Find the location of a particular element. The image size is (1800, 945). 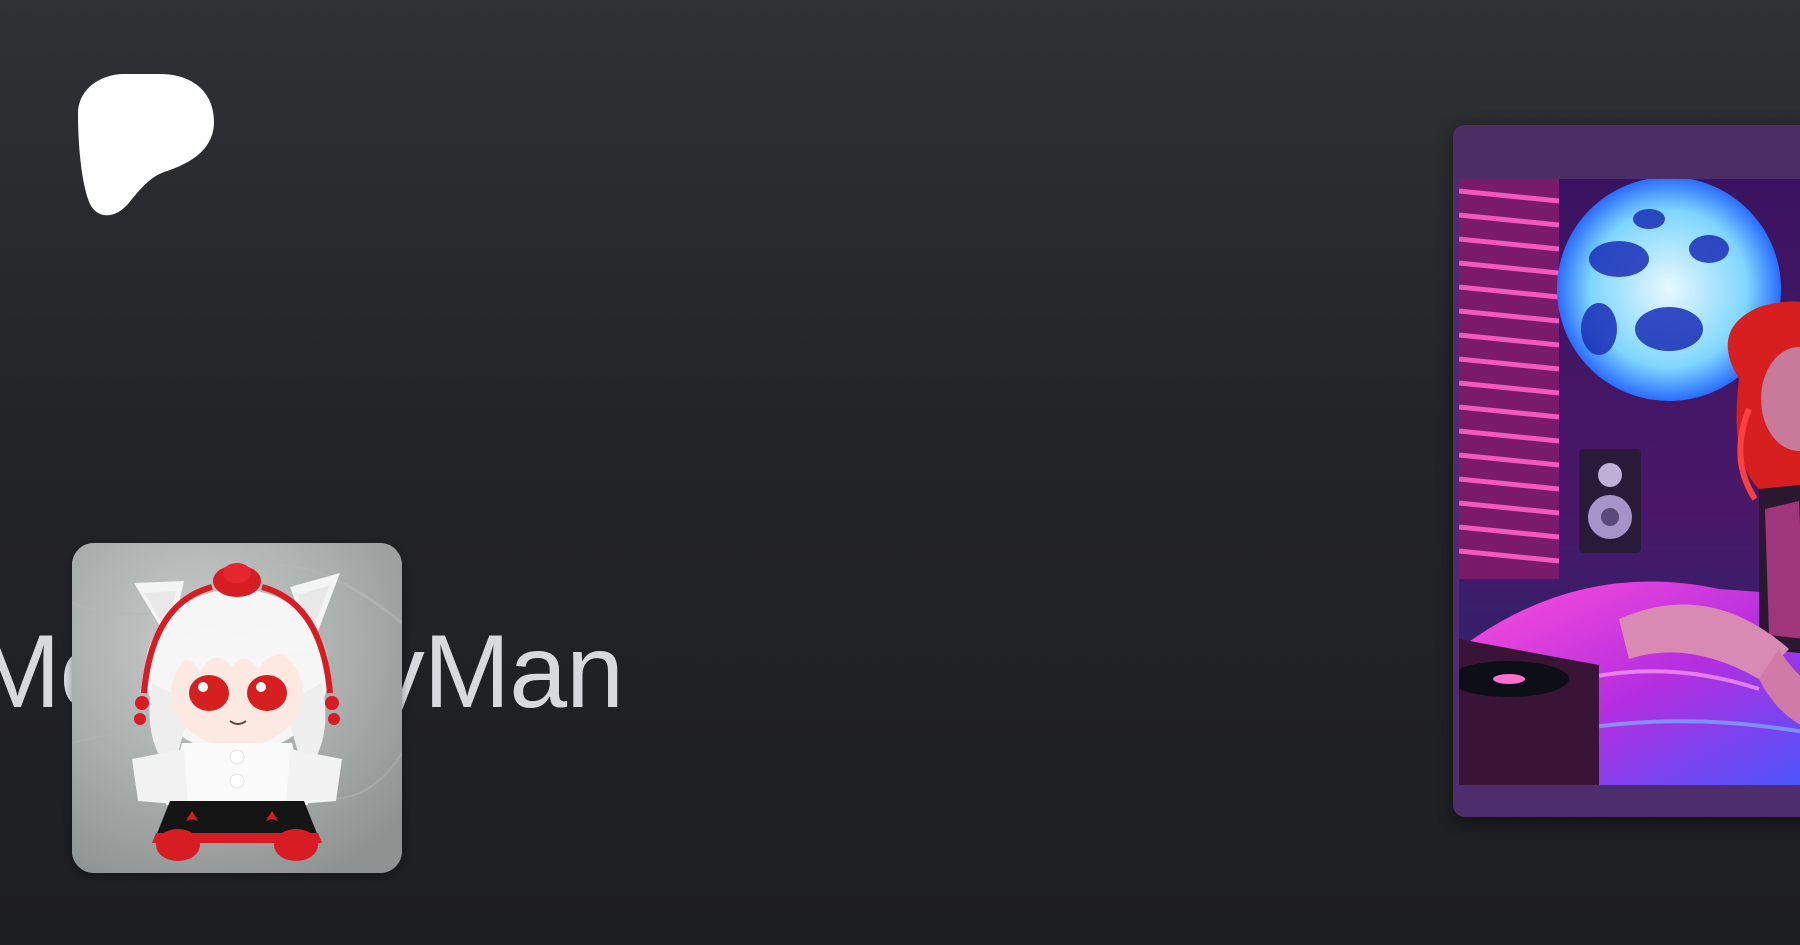

neon-bedroom-illustration-icon is located at coordinates (1629, 482).